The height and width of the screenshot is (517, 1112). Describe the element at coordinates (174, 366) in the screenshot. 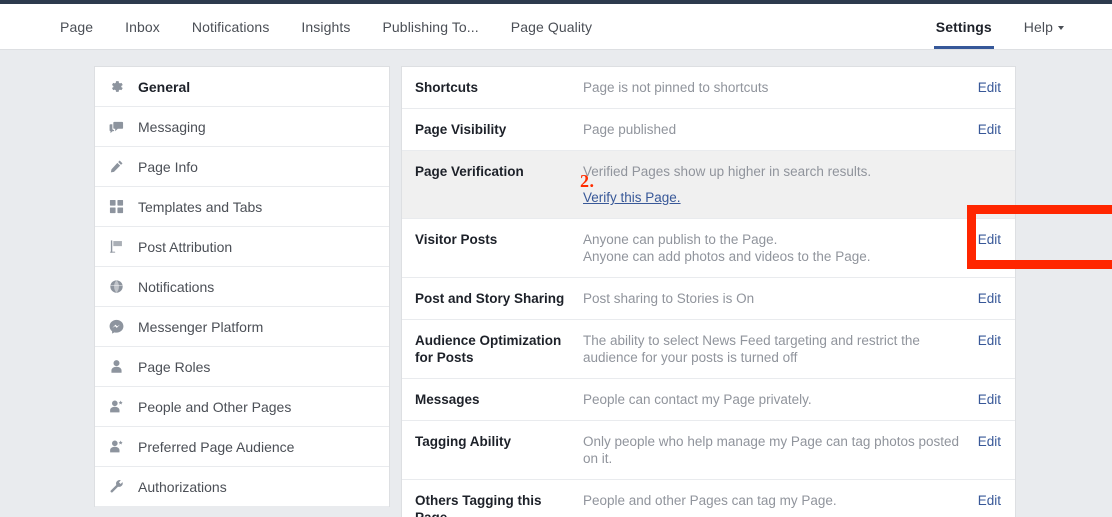

I see `sidebar-item-label: Page Roles` at that location.